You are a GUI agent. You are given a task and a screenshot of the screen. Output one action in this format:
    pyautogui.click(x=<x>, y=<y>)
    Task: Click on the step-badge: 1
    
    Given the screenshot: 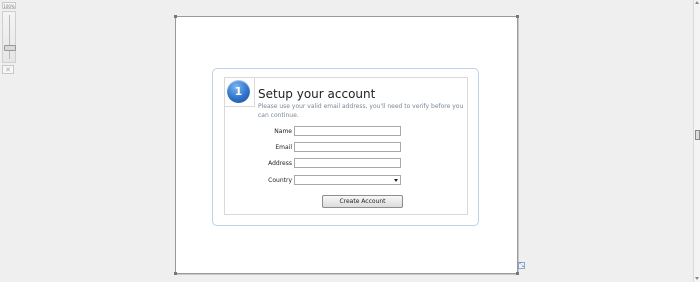 What is the action you would take?
    pyautogui.click(x=239, y=92)
    